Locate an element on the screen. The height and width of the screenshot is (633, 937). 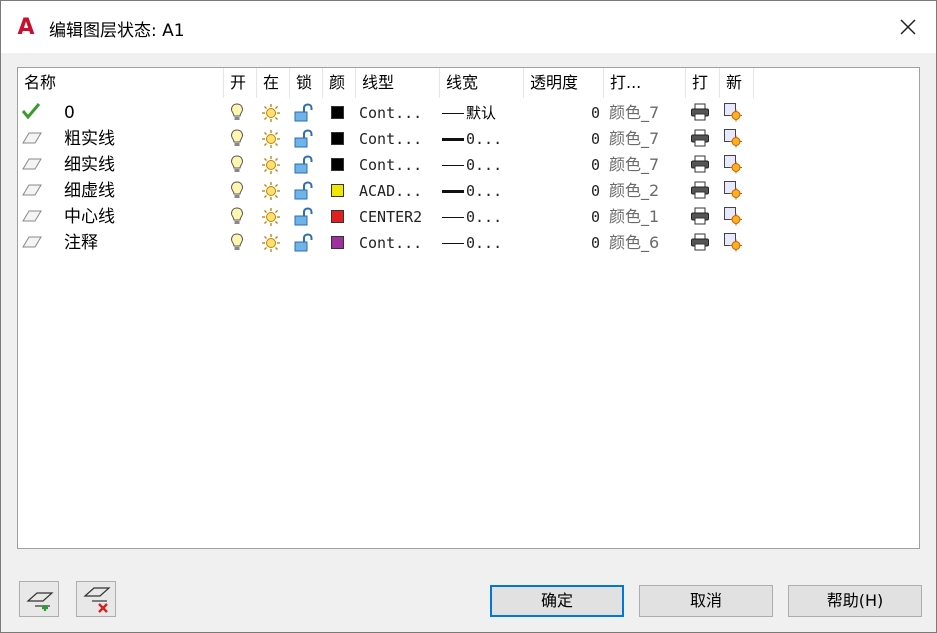
layer-add-icon is located at coordinates (40, 601).